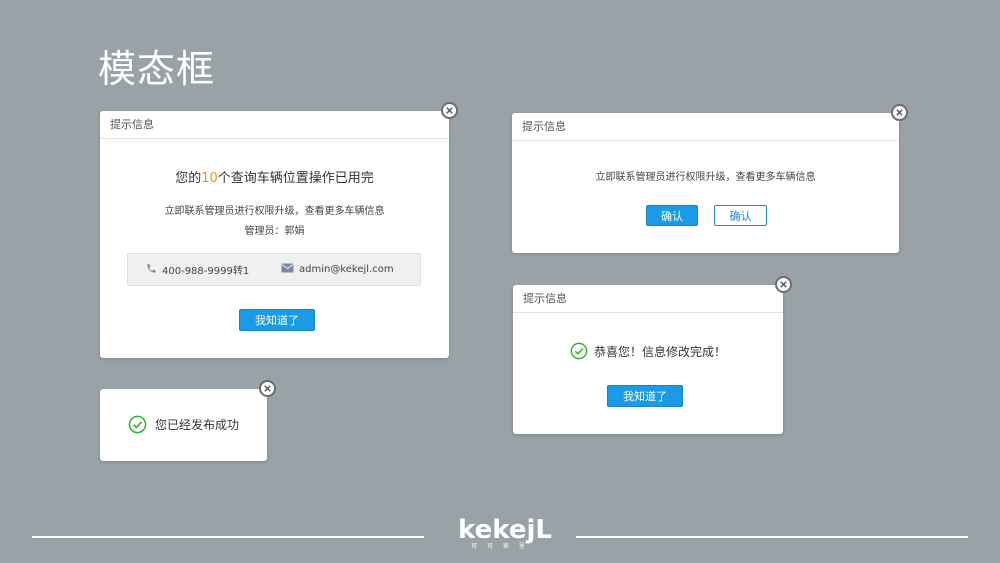 The image size is (1000, 563). What do you see at coordinates (505, 530) in the screenshot?
I see `logo-text: kekejL` at bounding box center [505, 530].